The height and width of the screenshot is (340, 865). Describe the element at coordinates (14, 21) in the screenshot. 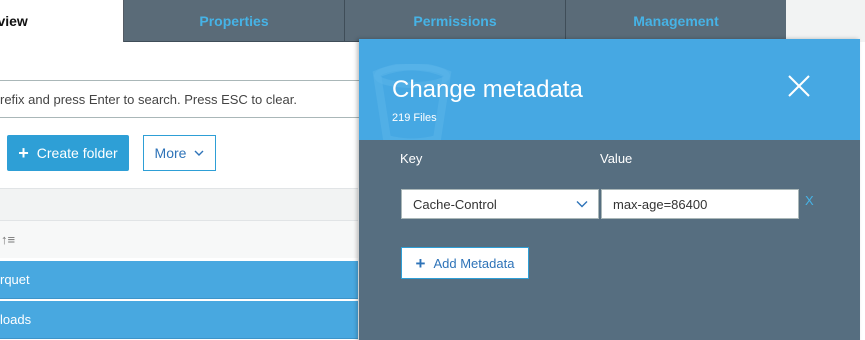

I see `tab-overview-label: rview` at that location.